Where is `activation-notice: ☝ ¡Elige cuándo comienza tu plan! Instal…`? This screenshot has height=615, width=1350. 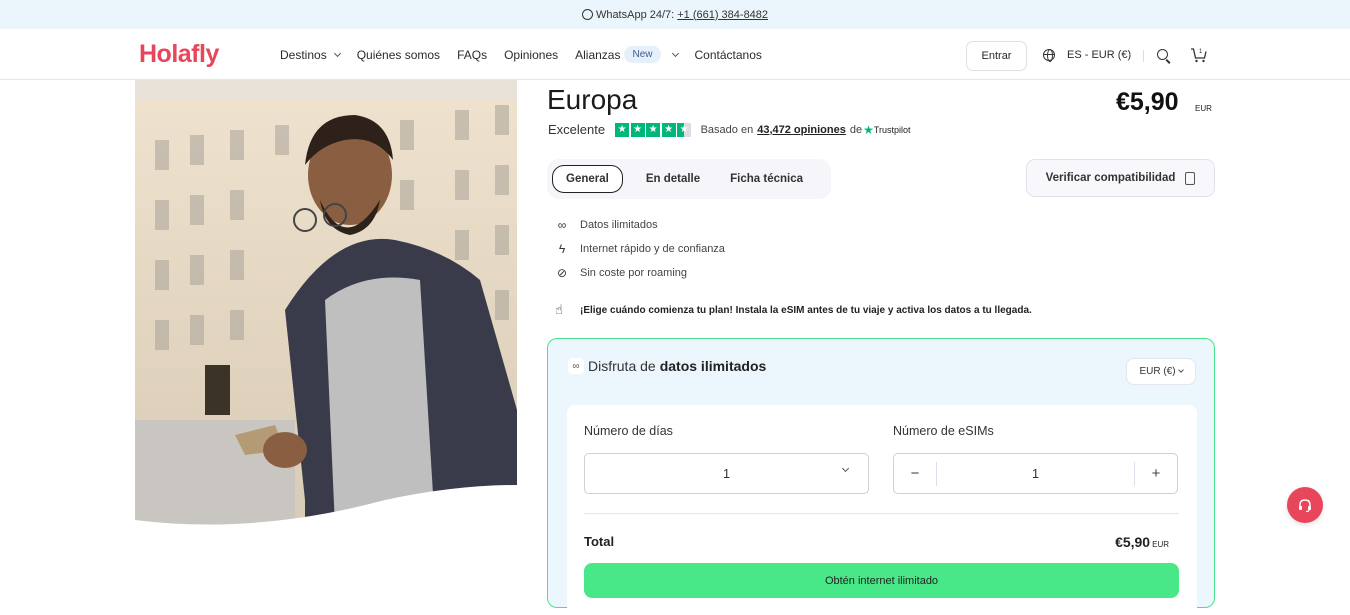
activation-notice: ☝ ¡Elige cuándo comienza tu plan! Instal… is located at coordinates (793, 310).